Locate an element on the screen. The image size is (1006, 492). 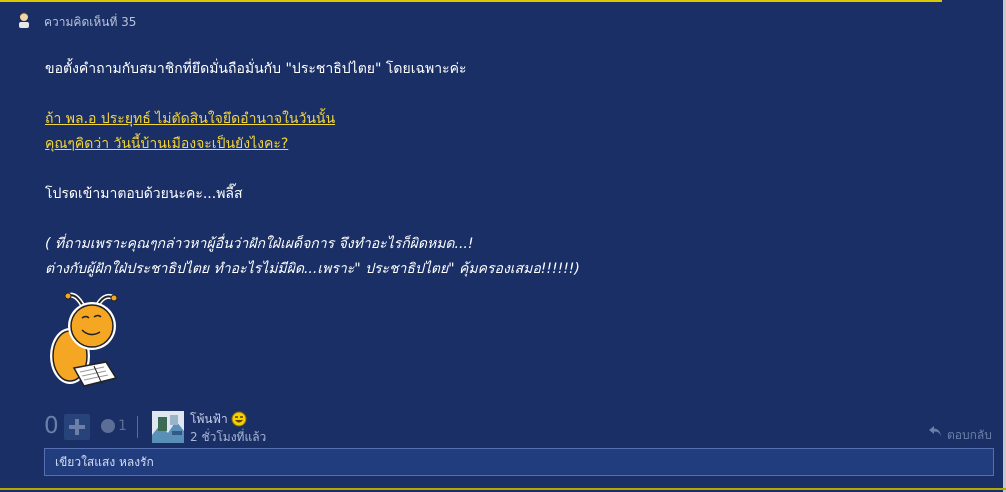
plus-vote-button is located at coordinates (77, 427).